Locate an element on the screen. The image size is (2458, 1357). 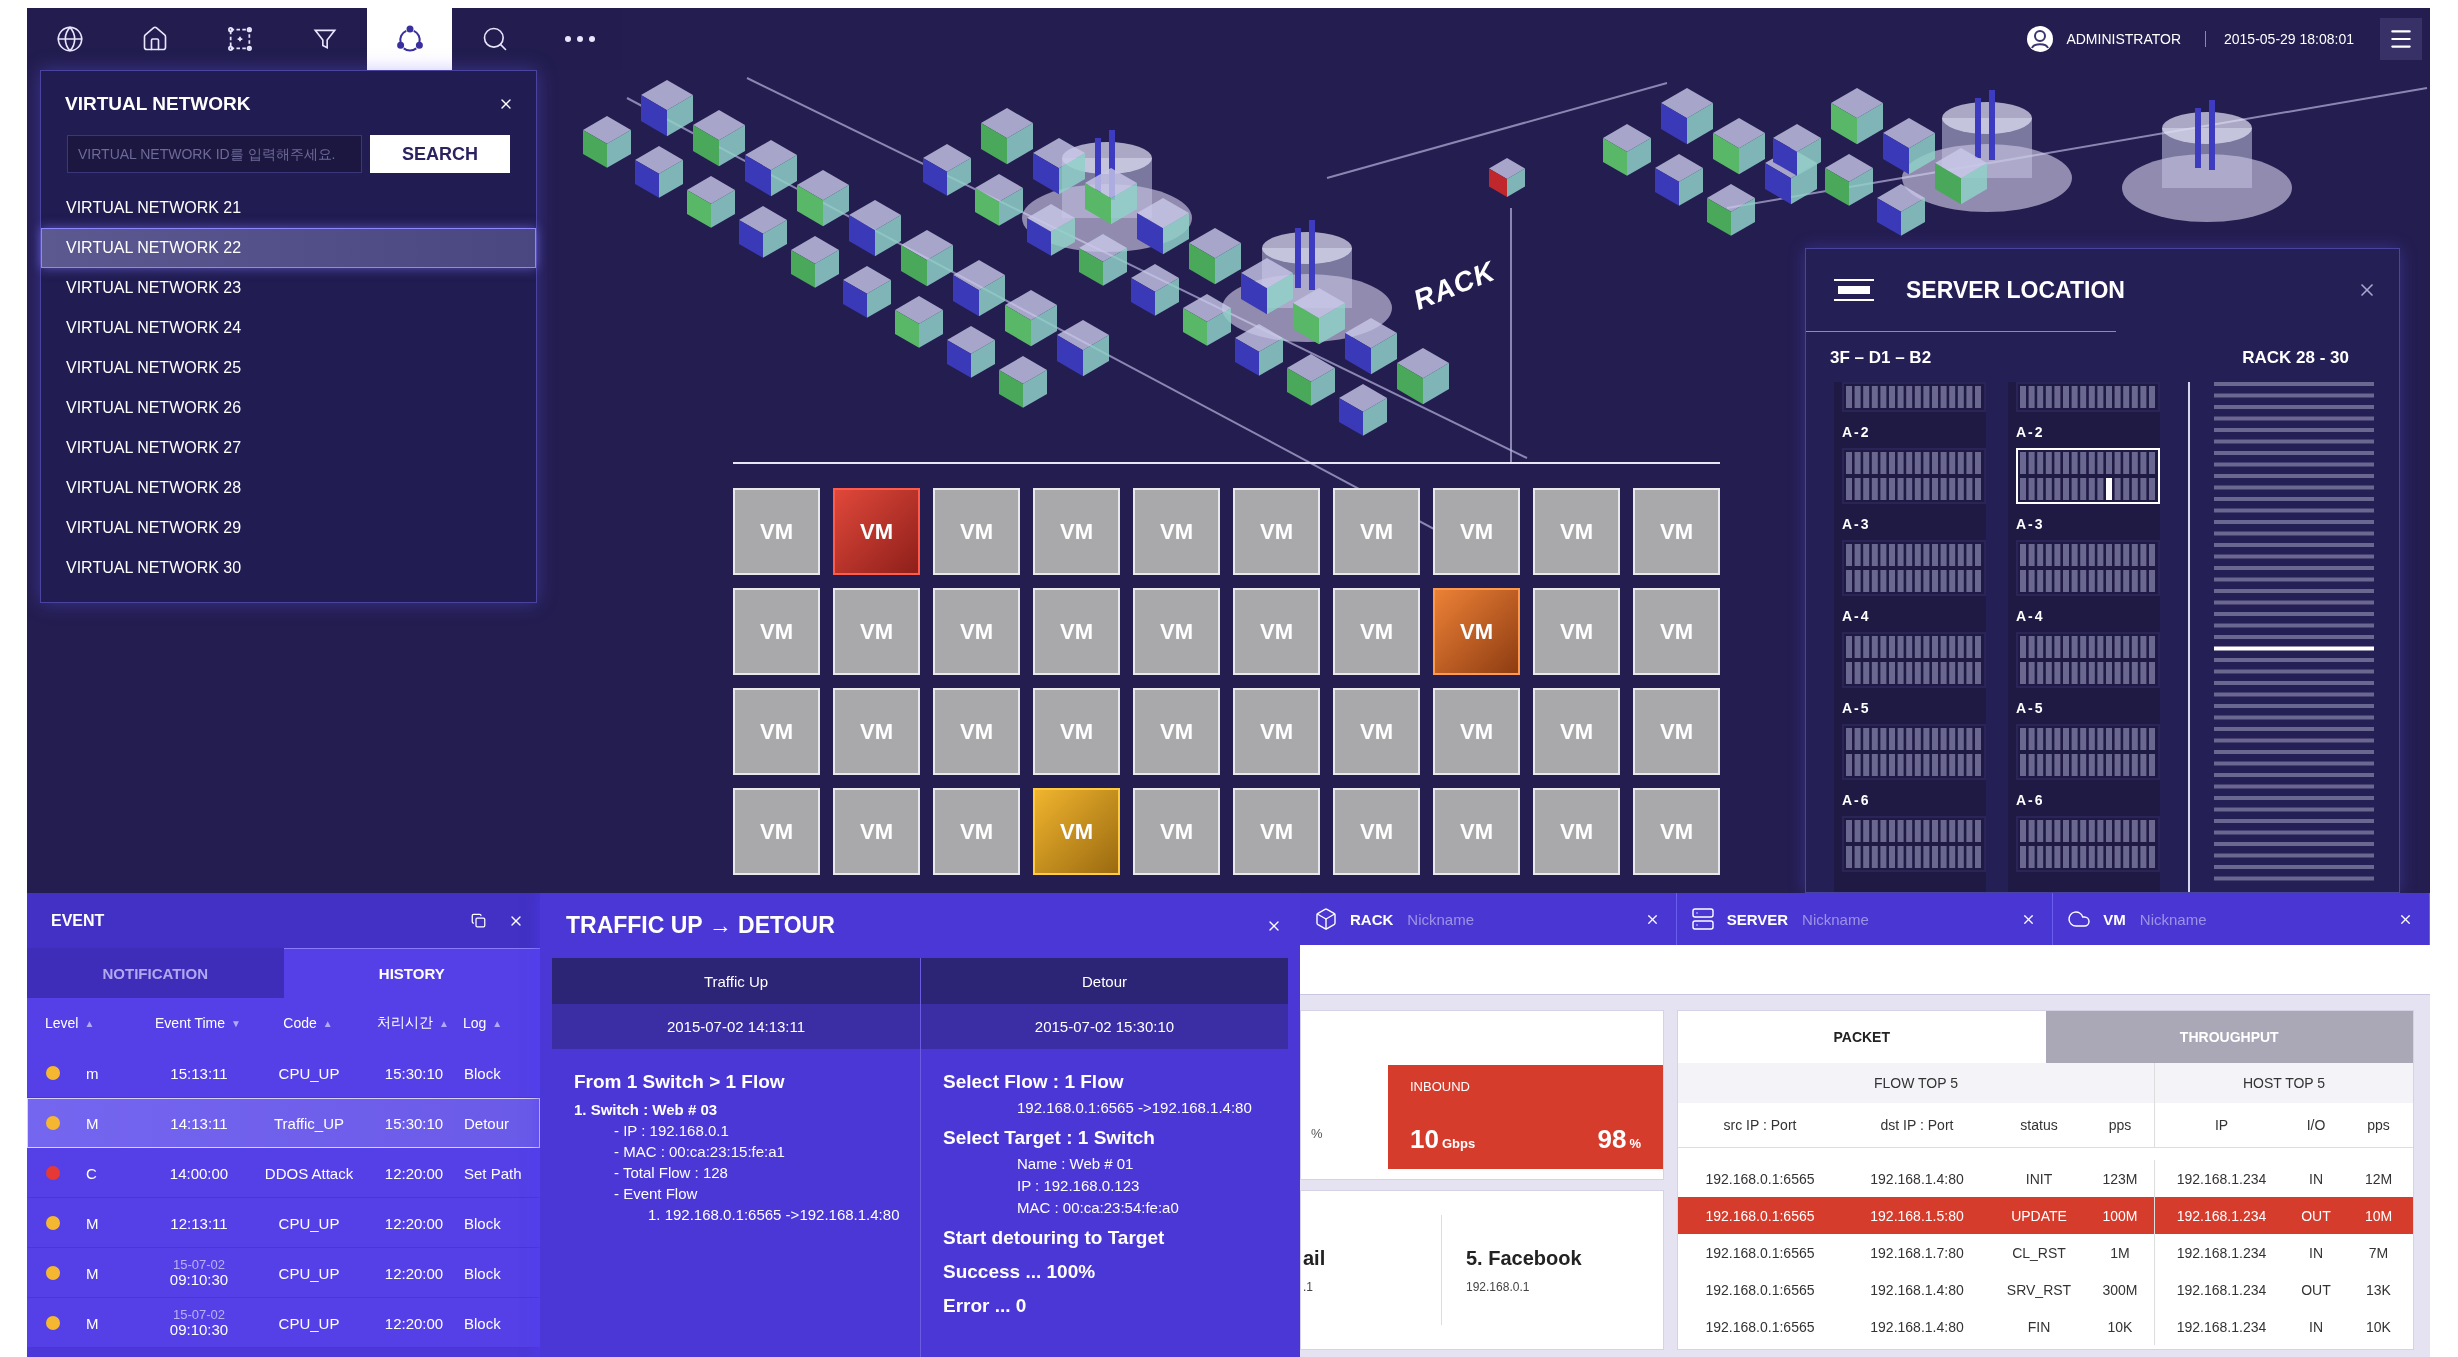
tab: NOTIFICATION is located at coordinates (155, 973).